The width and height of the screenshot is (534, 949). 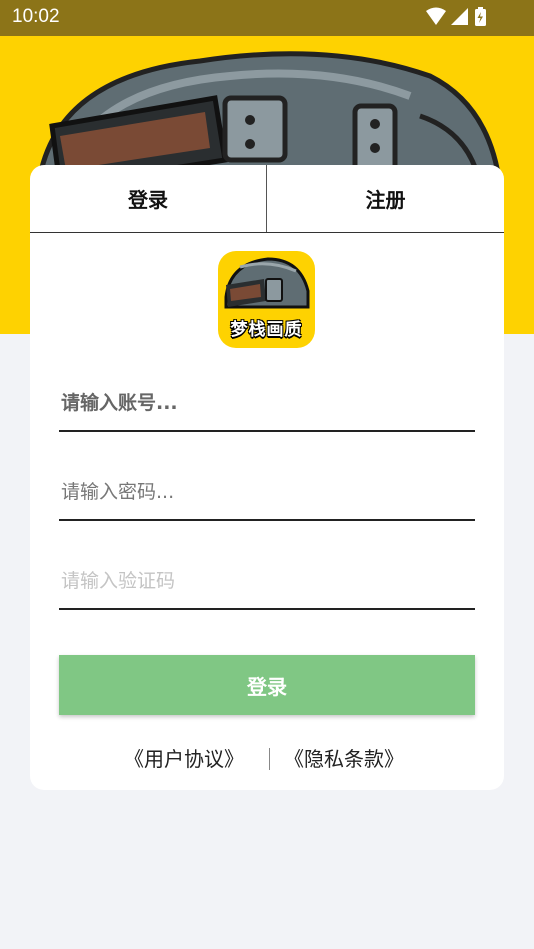 What do you see at coordinates (184, 757) in the screenshot?
I see `user-agreement-link: 《用户协议》` at bounding box center [184, 757].